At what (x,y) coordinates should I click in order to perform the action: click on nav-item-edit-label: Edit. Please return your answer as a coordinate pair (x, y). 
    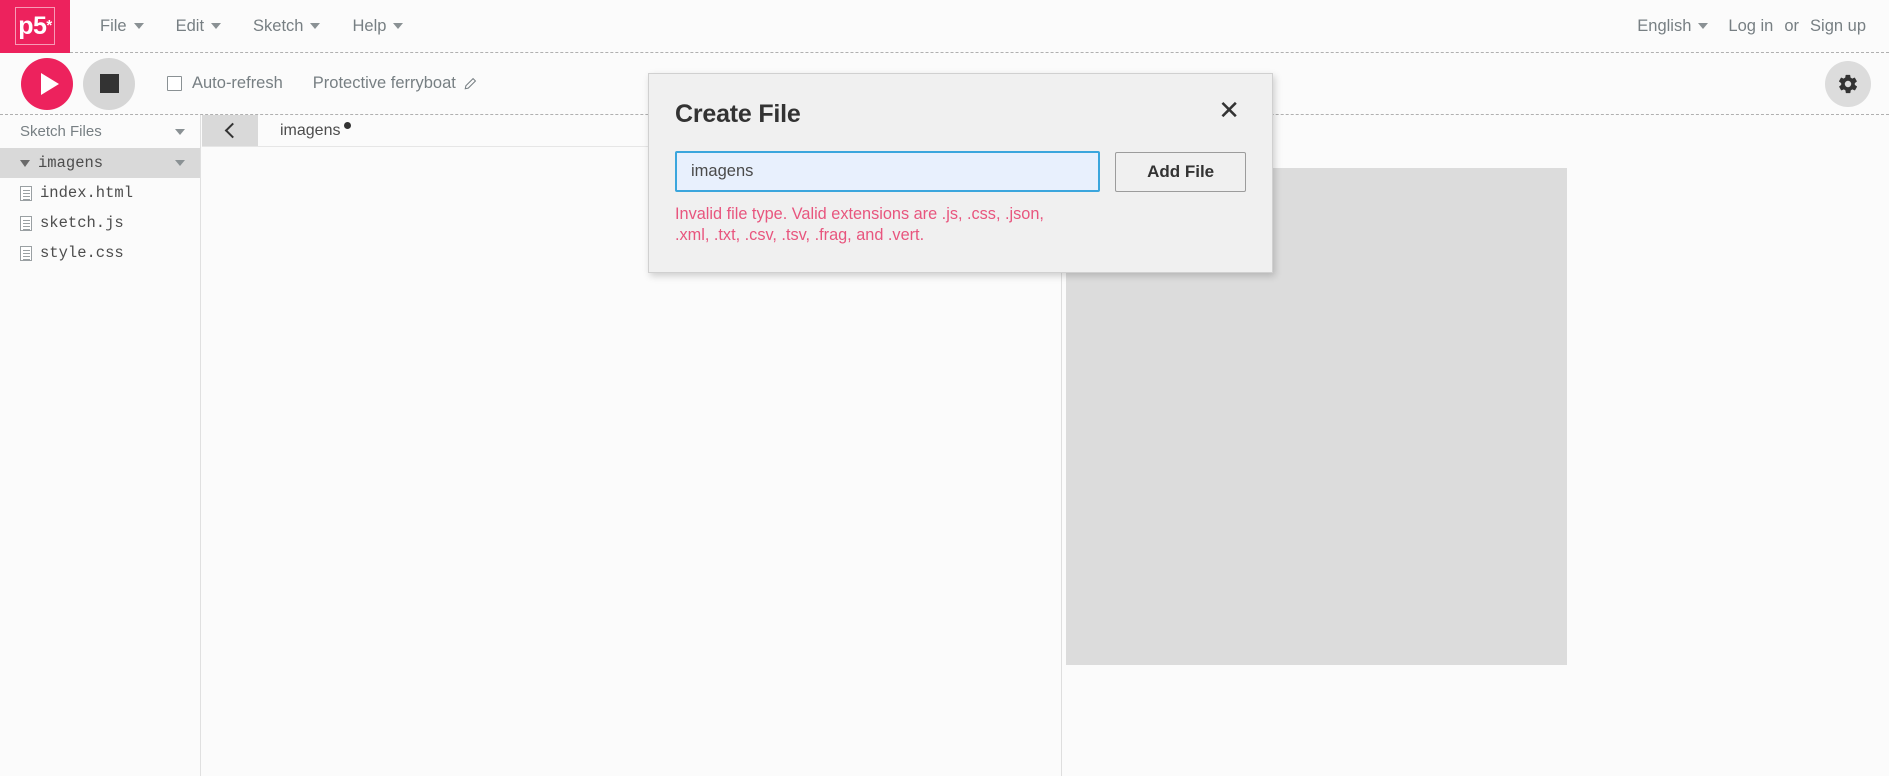
    Looking at the image, I should click on (190, 25).